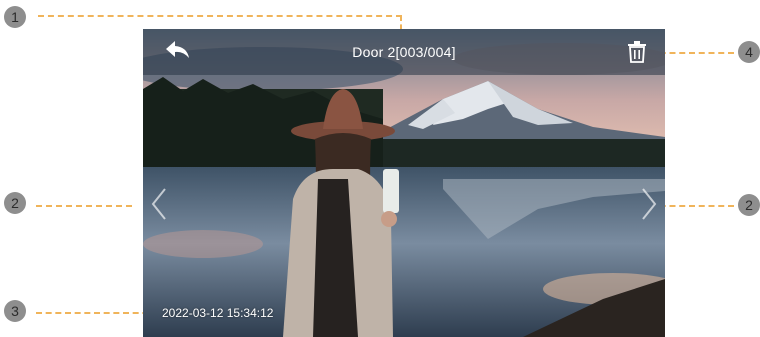  Describe the element at coordinates (637, 52) in the screenshot. I see `trash-icon` at that location.